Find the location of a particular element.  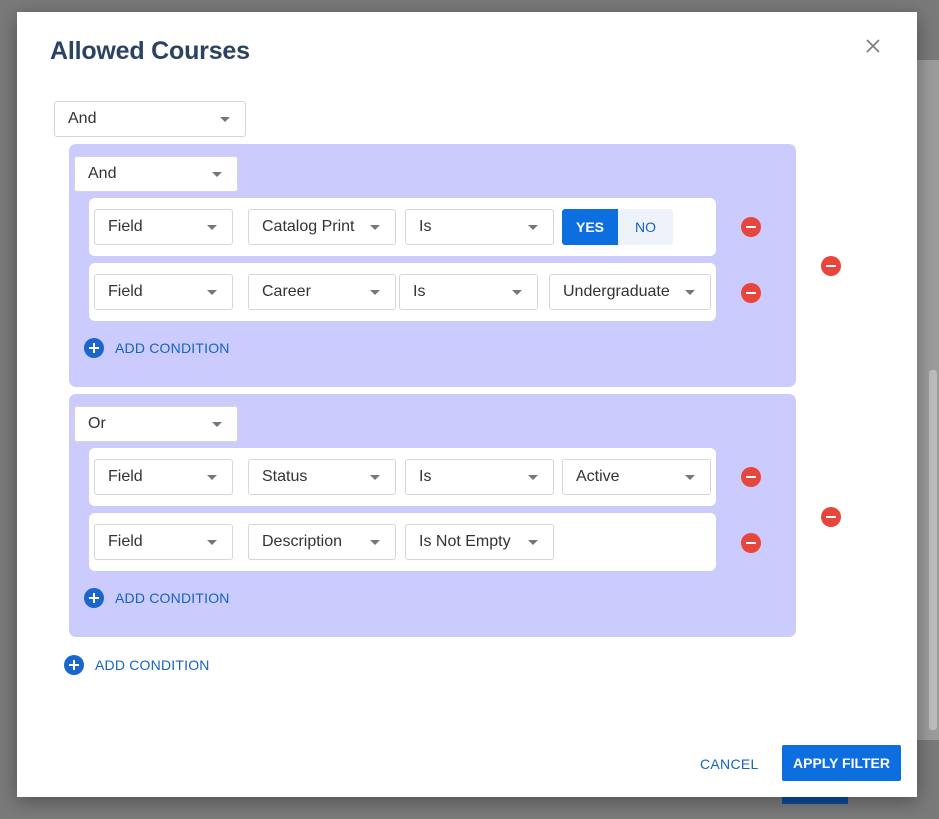

operator-value: Is Not Empty is located at coordinates (465, 541).